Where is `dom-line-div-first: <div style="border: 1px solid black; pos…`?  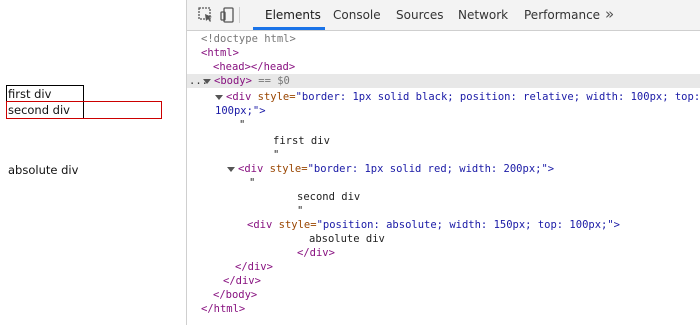
dom-line-div-first: <div style="border: 1px solid black; pos… is located at coordinates (457, 97).